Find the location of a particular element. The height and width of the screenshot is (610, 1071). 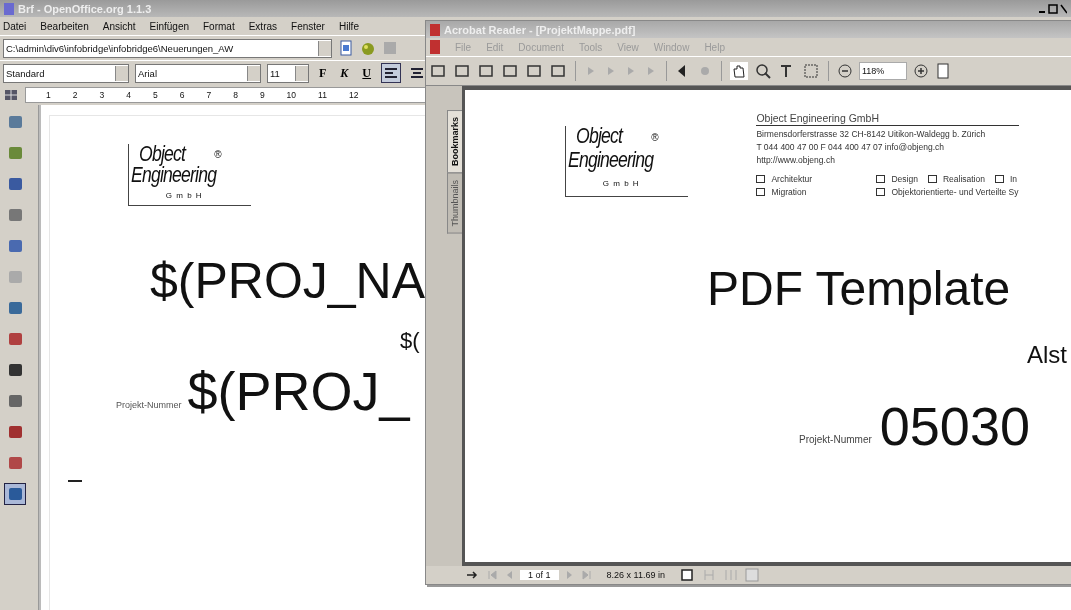

menu-item: Einfügen is located at coordinates (169, 26).